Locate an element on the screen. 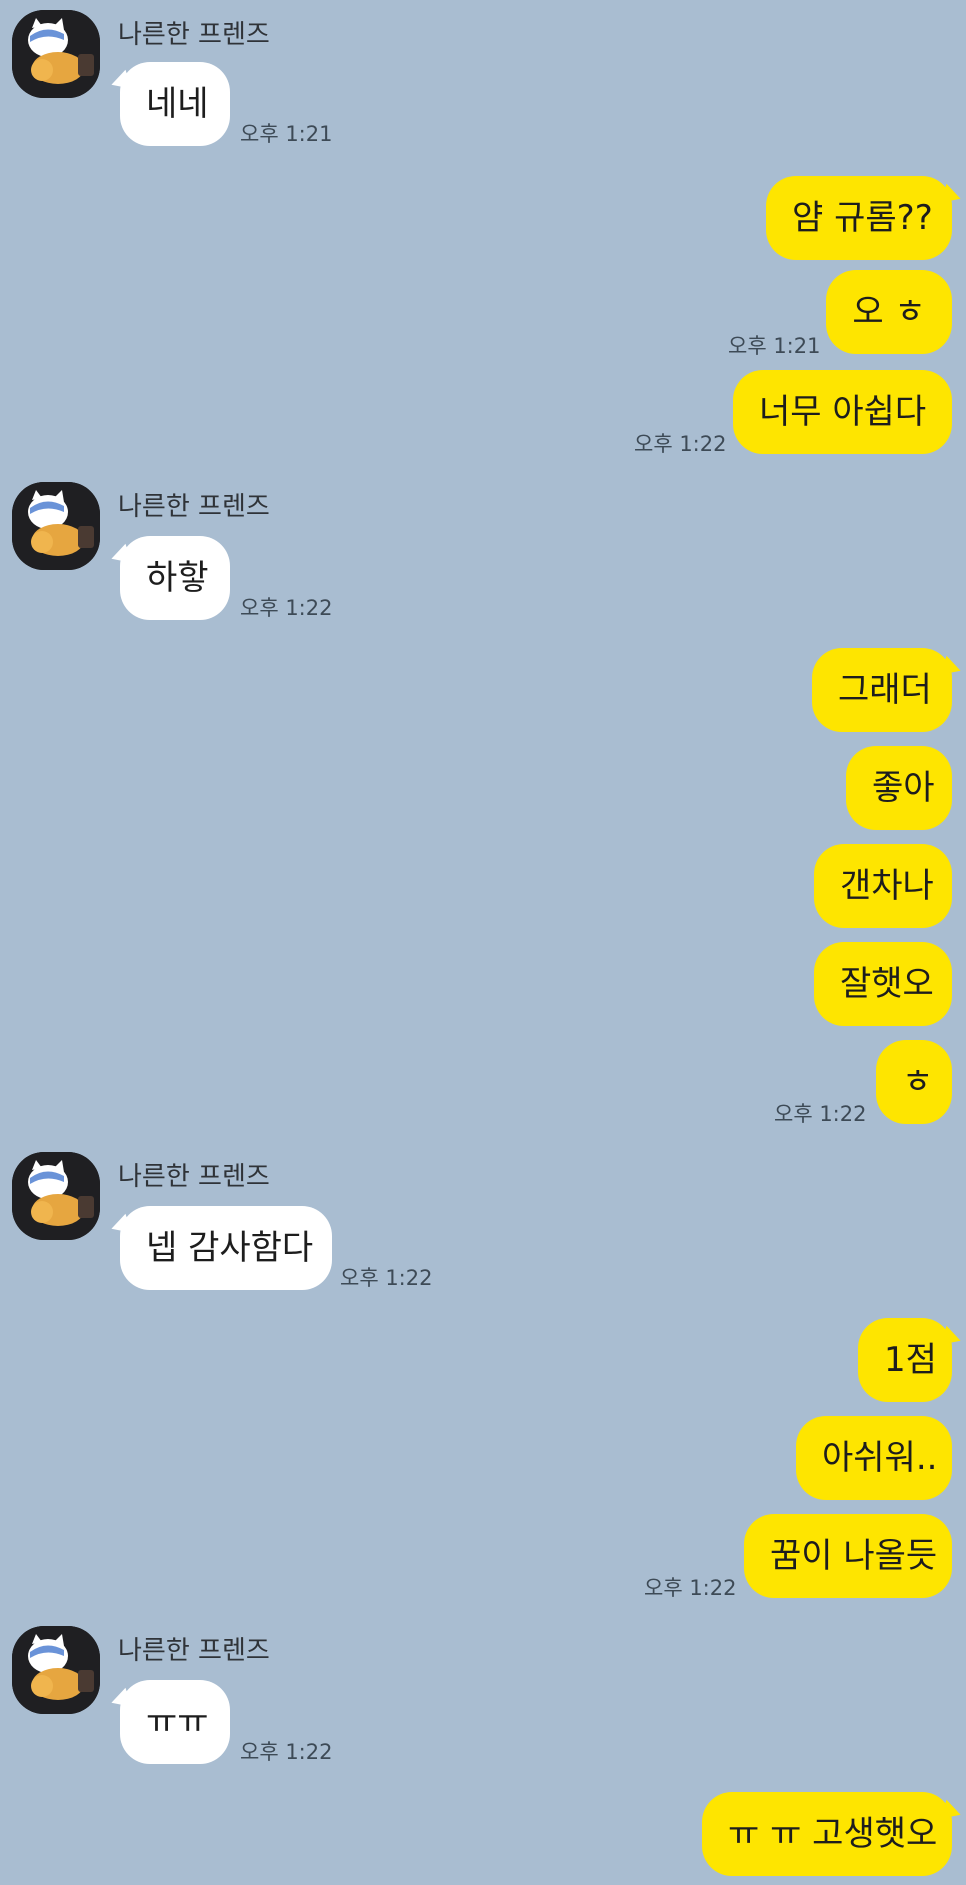  message-bubble-outgoing: 그래더 is located at coordinates (882, 690).